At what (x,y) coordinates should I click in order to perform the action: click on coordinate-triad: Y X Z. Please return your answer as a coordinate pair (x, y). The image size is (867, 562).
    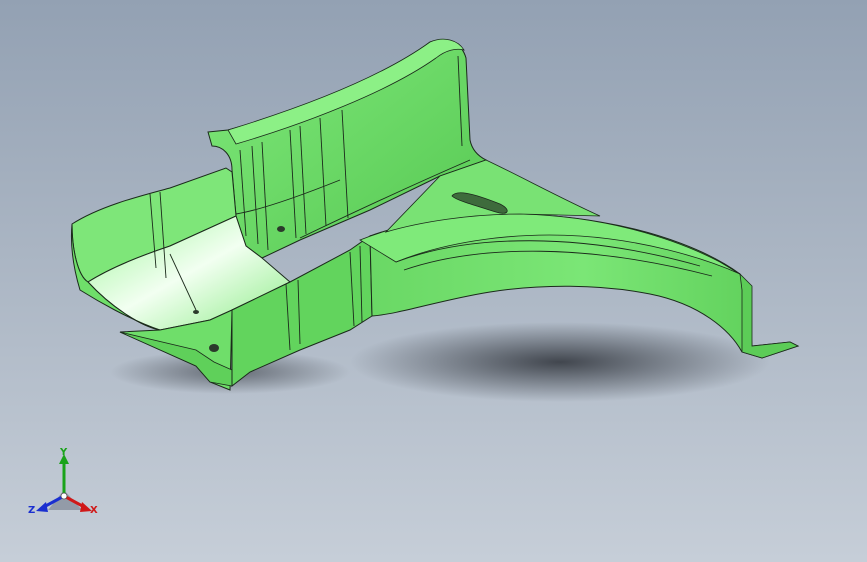
    Looking at the image, I should click on (64, 486).